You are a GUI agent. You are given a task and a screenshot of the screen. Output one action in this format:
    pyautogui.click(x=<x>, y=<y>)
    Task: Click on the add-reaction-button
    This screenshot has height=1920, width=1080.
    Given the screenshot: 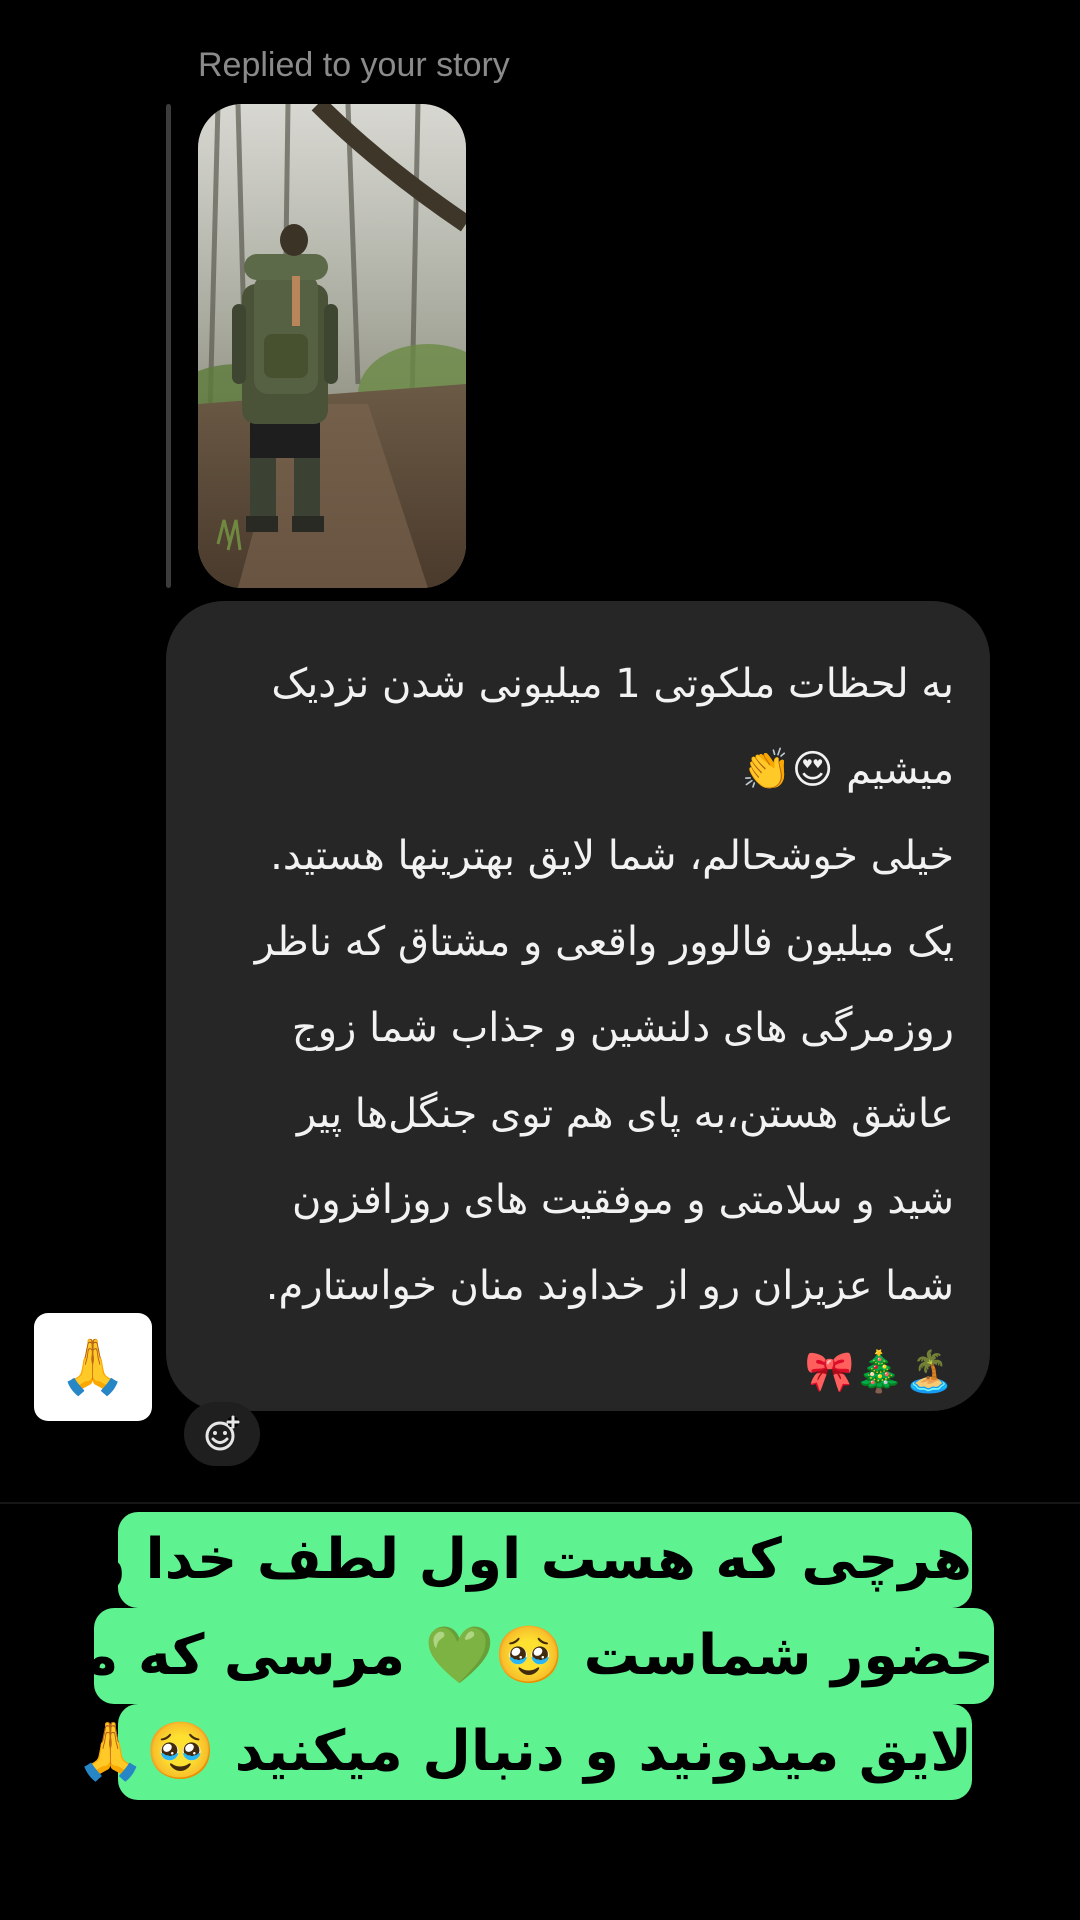 What is the action you would take?
    pyautogui.click(x=222, y=1434)
    